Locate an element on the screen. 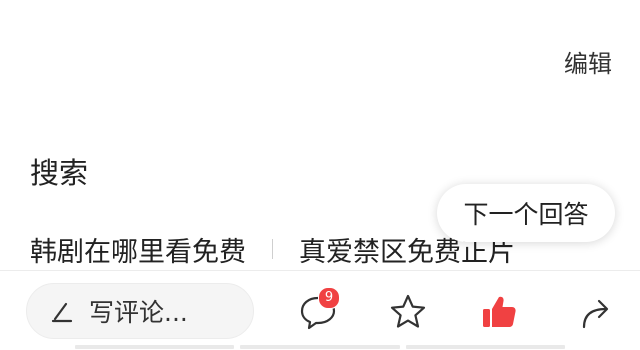 The height and width of the screenshot is (350, 640). star-icon is located at coordinates (408, 311).